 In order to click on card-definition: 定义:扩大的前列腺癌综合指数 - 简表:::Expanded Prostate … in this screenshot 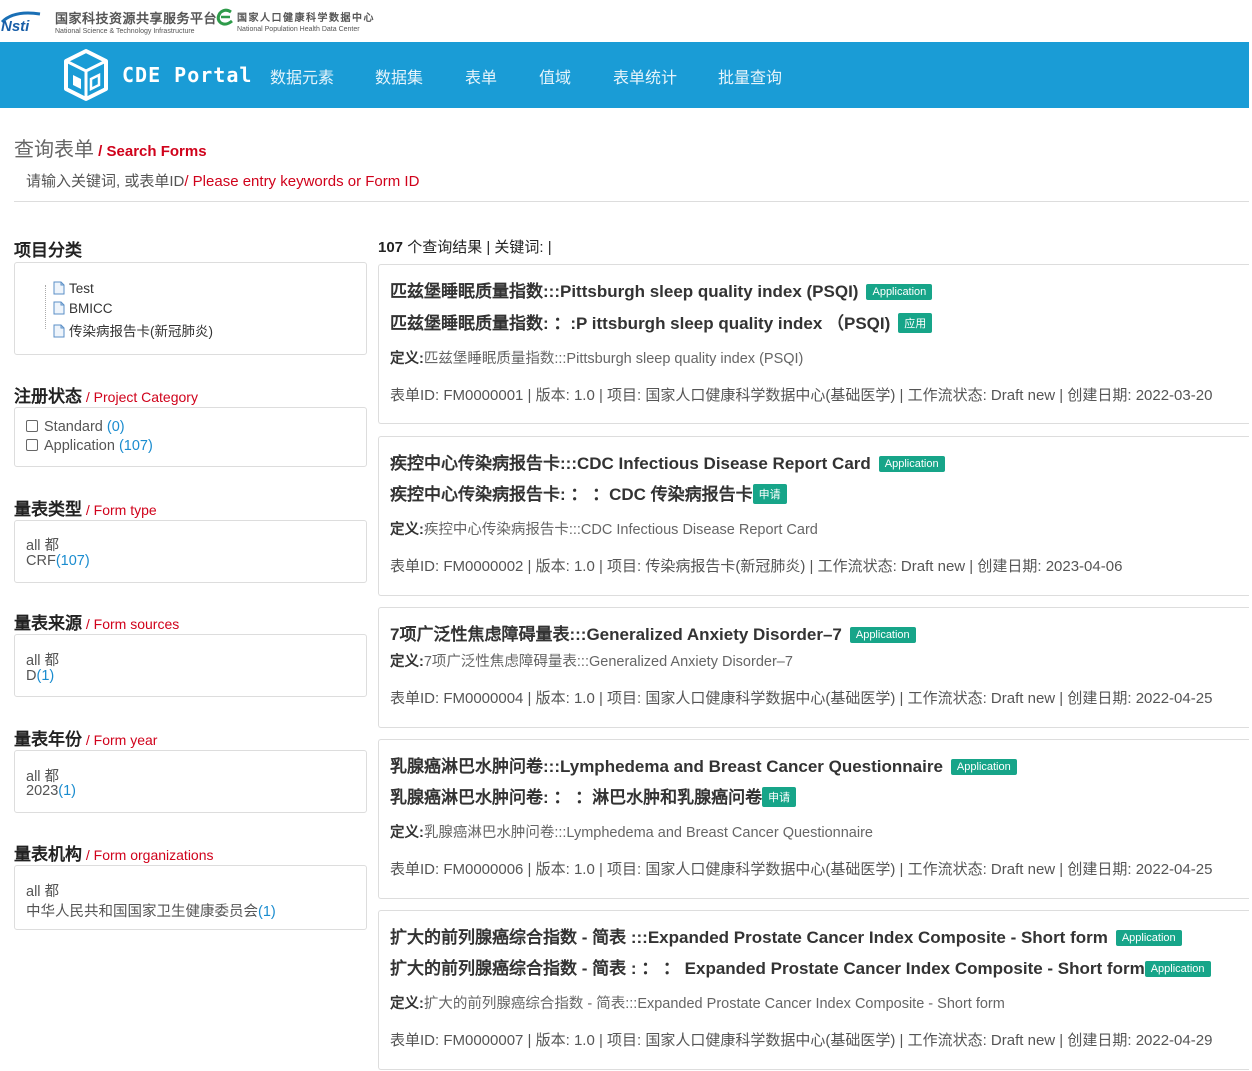, I will do `click(697, 1002)`.